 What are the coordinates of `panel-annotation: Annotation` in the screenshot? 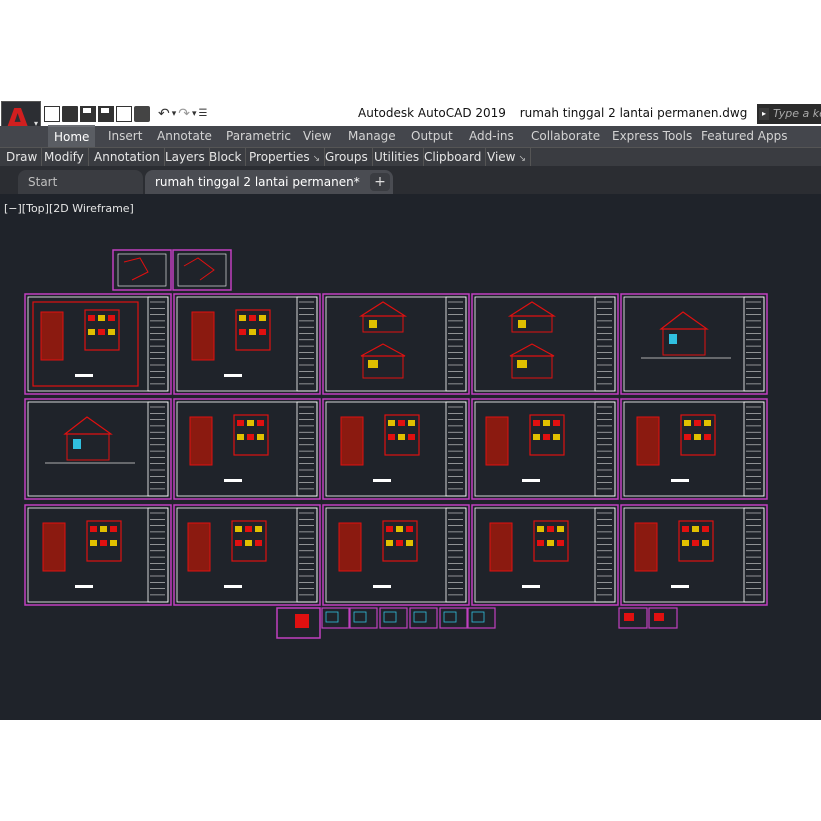 It's located at (127, 157).